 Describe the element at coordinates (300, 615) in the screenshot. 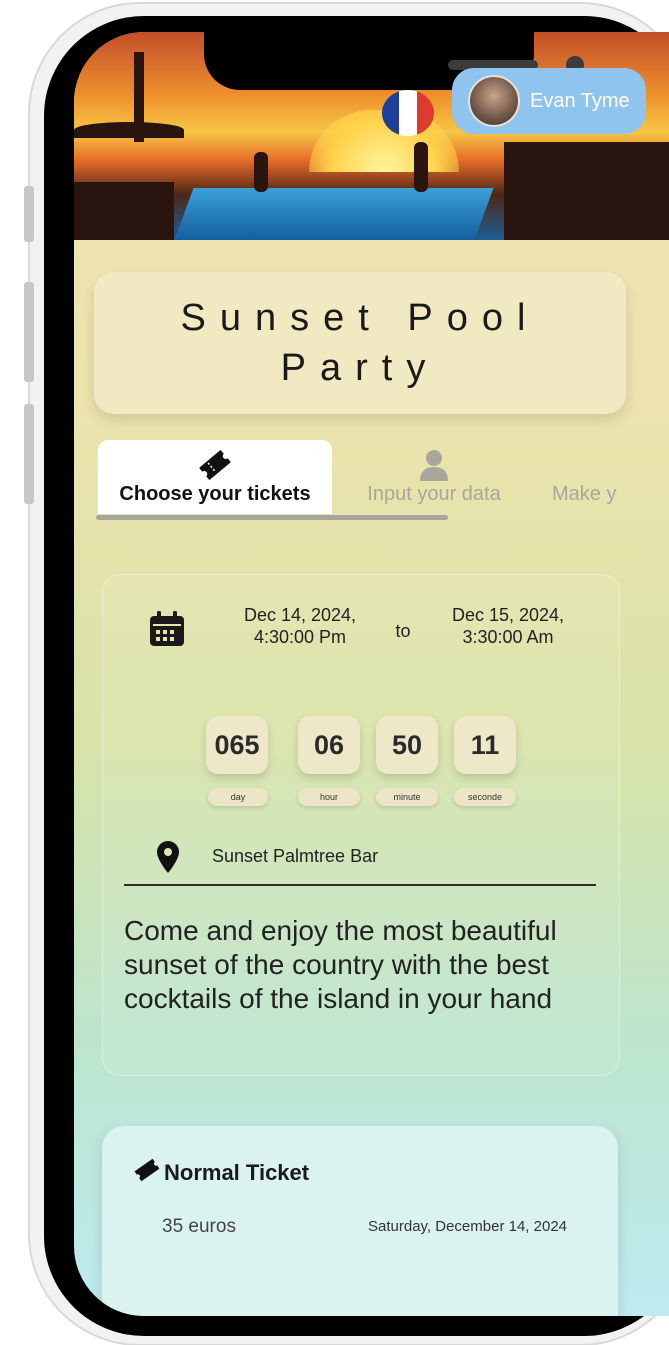

I see `start-date: Dec 14, 2024,` at that location.